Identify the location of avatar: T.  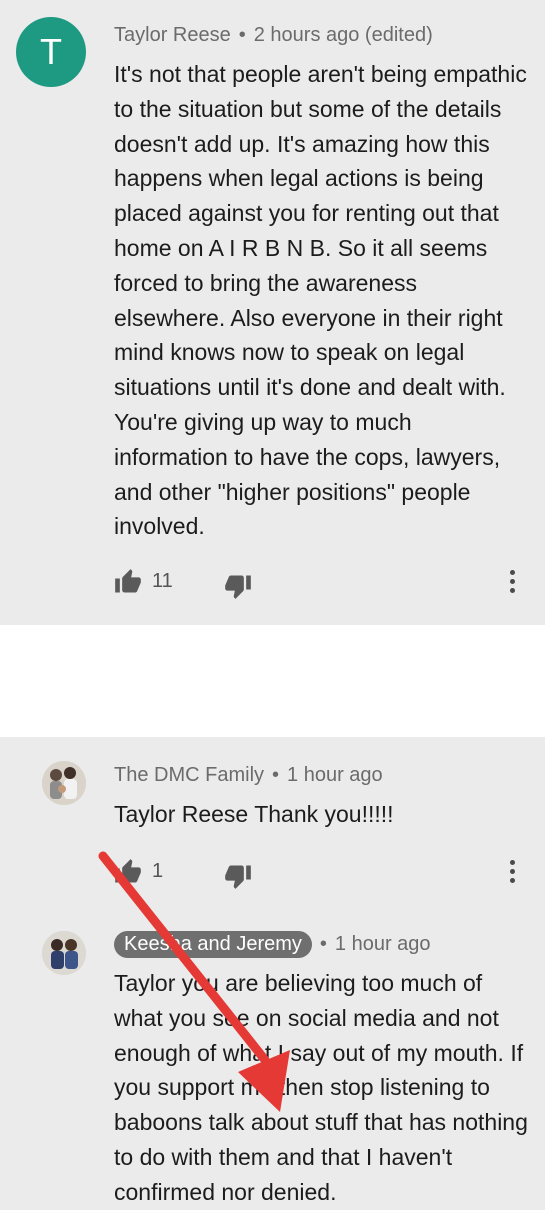
(51, 52).